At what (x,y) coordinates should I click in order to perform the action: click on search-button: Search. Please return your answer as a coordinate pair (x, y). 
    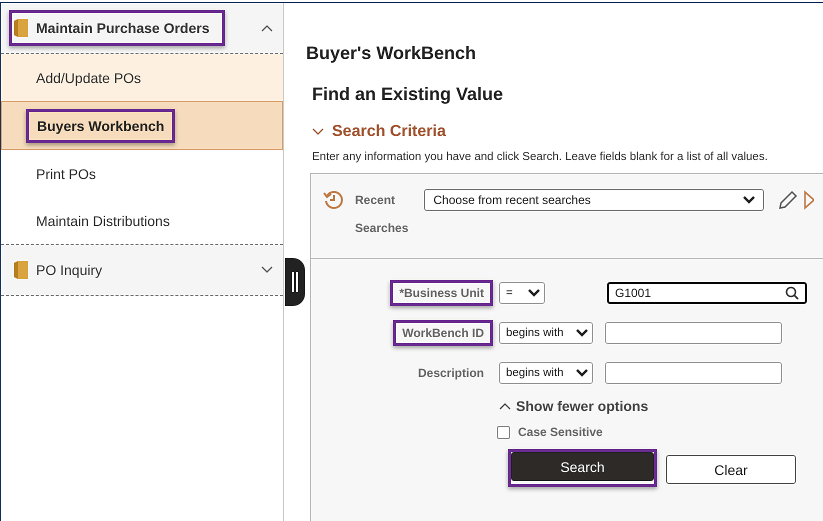
    Looking at the image, I should click on (582, 466).